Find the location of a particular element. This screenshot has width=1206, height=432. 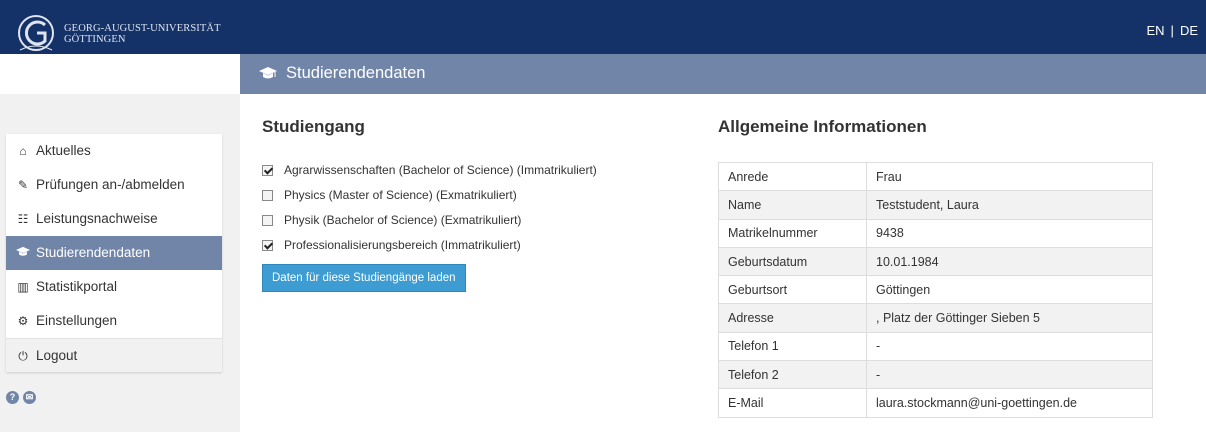

info-key: Anrede is located at coordinates (792, 176).